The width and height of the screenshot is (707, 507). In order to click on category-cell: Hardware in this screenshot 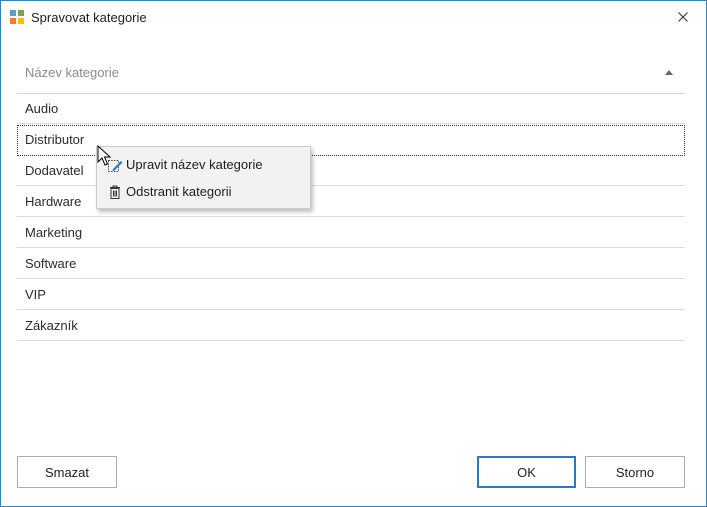, I will do `click(53, 201)`.